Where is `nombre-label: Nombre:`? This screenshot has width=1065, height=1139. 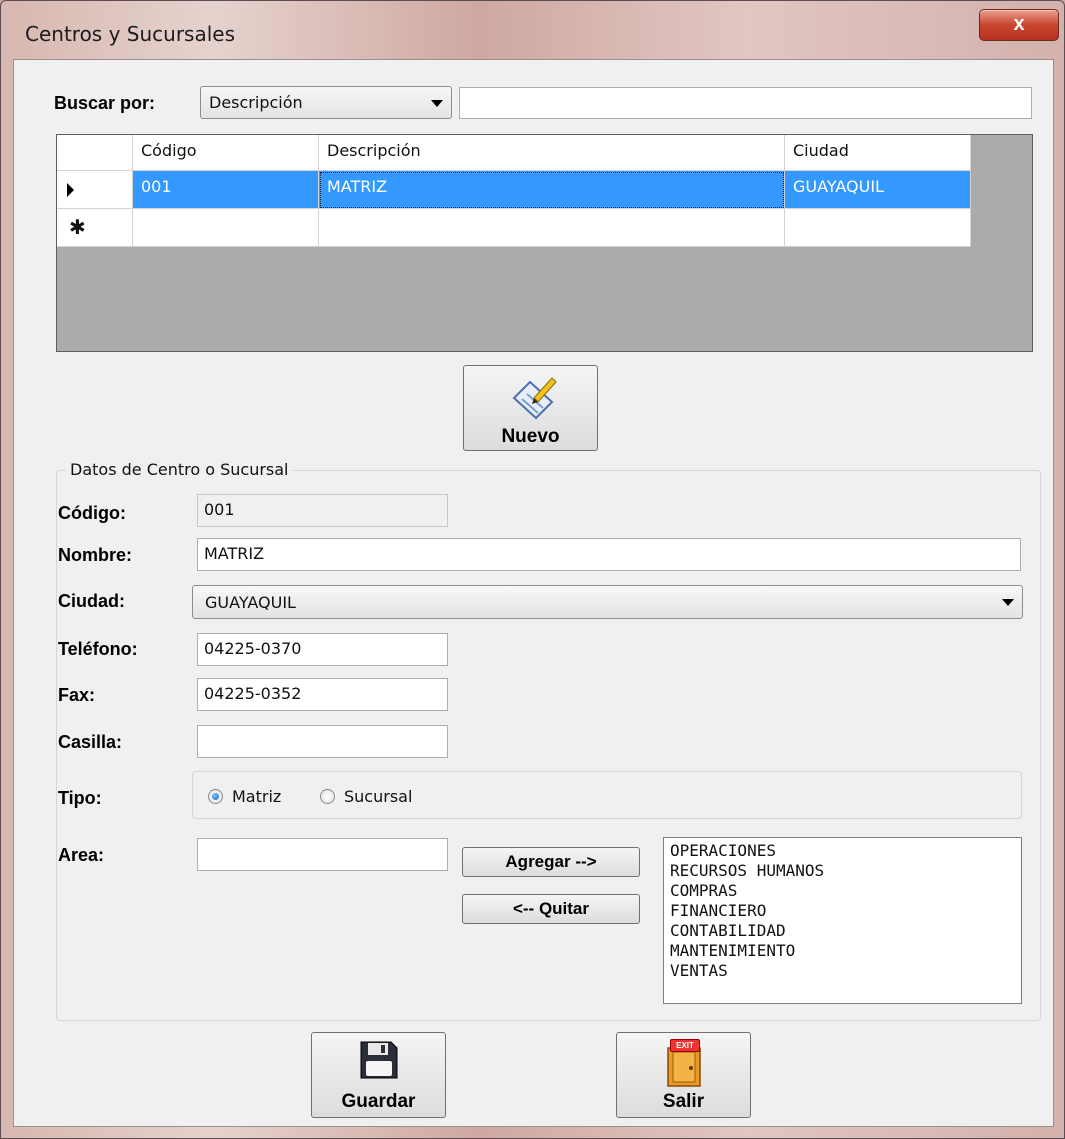 nombre-label: Nombre: is located at coordinates (95, 555).